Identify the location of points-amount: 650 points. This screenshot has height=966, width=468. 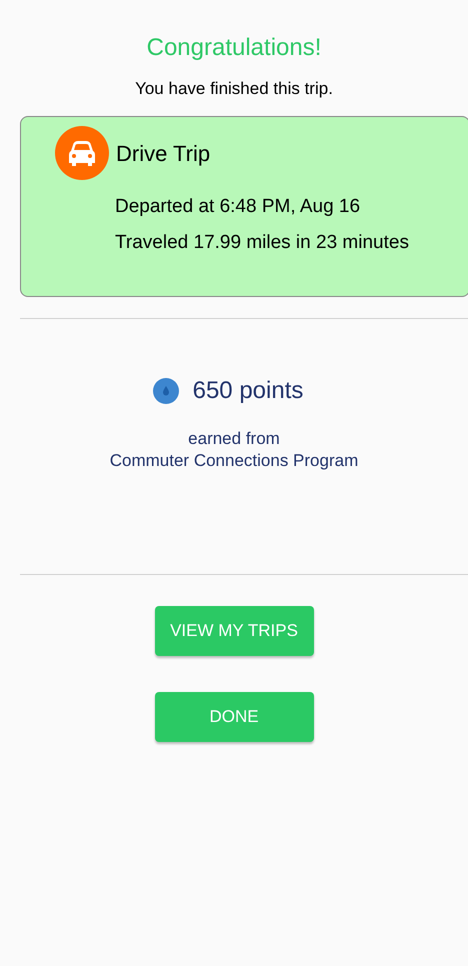
(248, 391).